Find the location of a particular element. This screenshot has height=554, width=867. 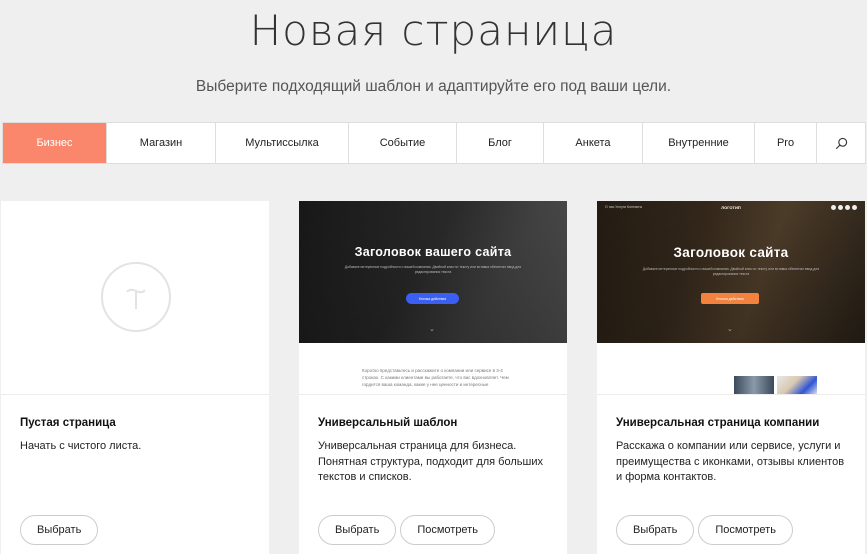

template-preview is located at coordinates (135, 298).